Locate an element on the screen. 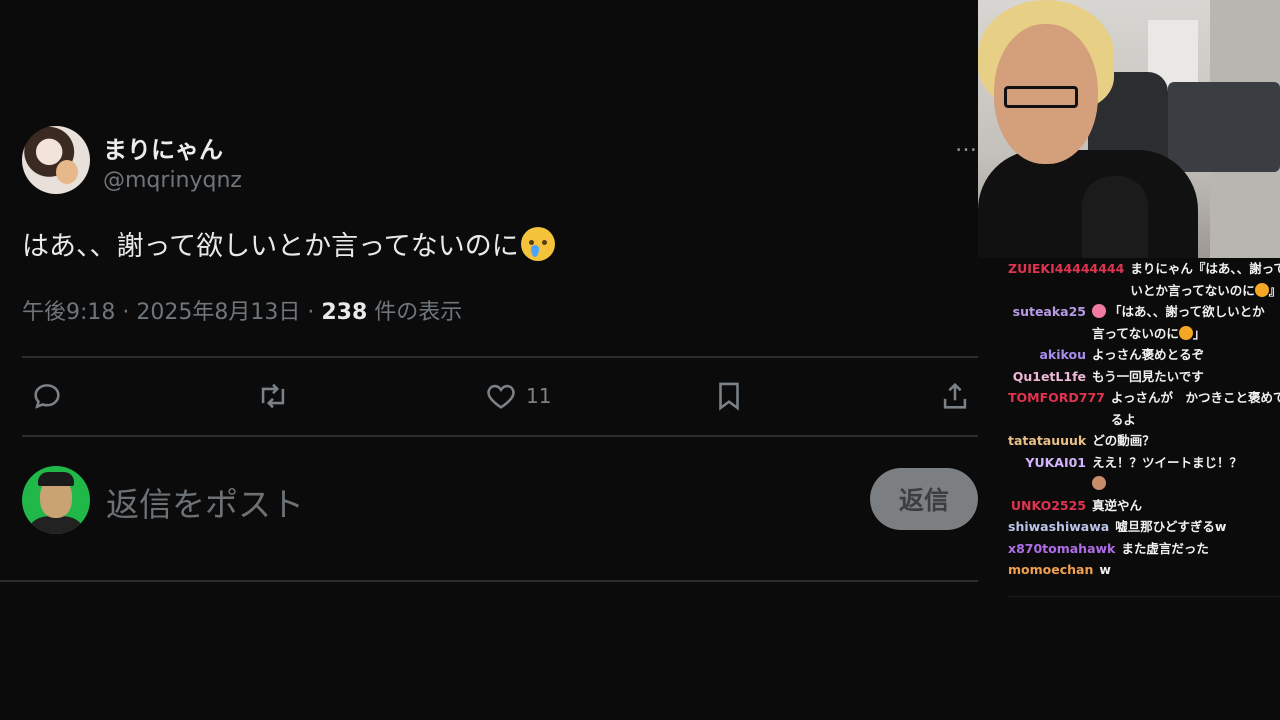 The height and width of the screenshot is (720, 1280). chat-message-body: ええ！？ツイートまじ！？ is located at coordinates (1167, 462).